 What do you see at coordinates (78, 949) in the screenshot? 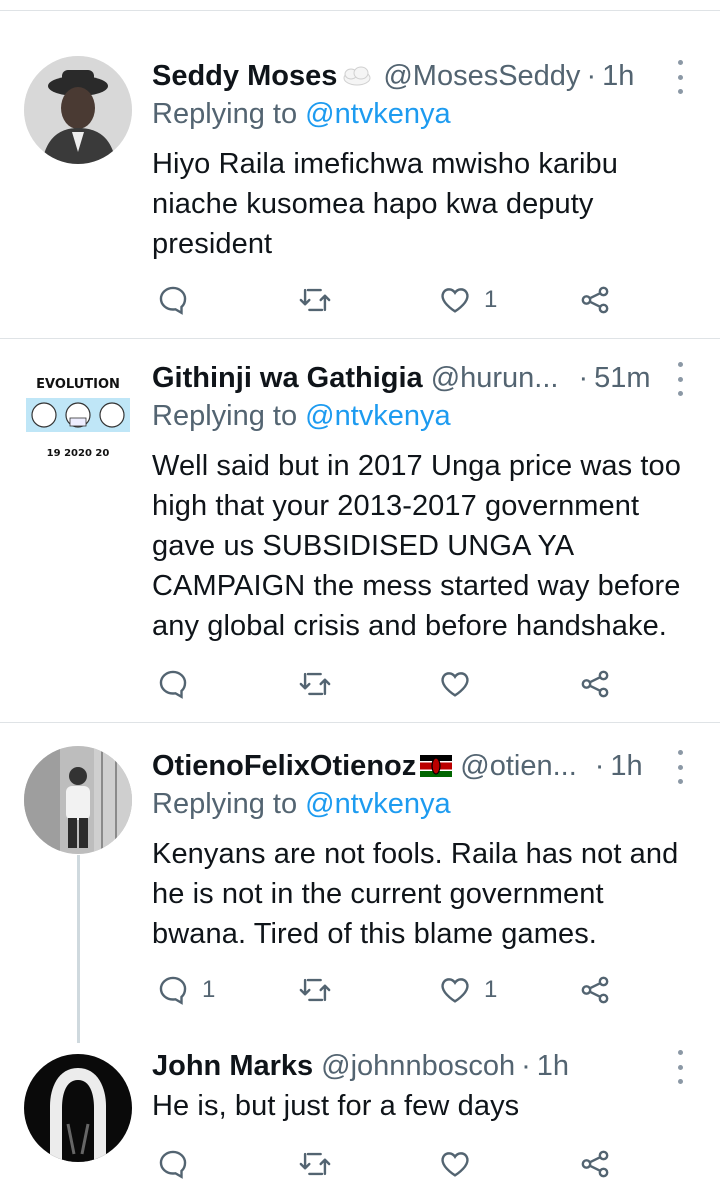
I see `thread-connector-line` at bounding box center [78, 949].